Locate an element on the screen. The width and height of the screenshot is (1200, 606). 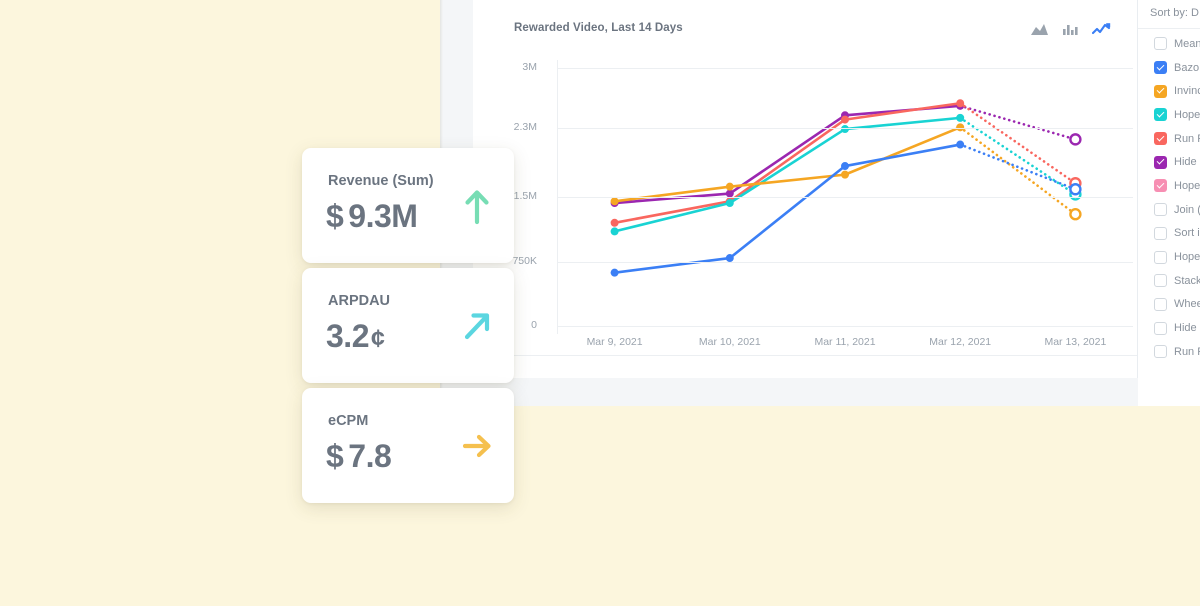
legend-item-bazo: Bazo is located at coordinates (1169, 68).